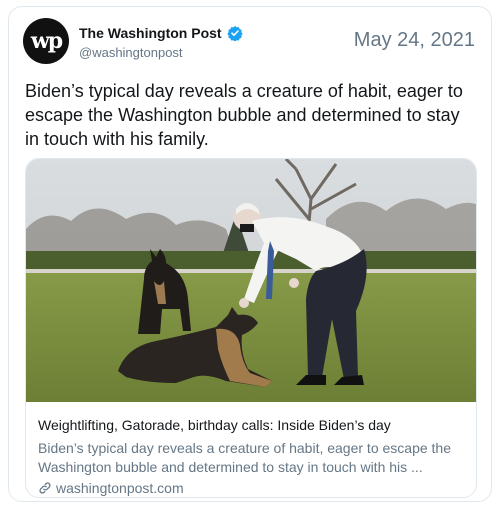 The image size is (500, 514). What do you see at coordinates (120, 488) in the screenshot?
I see `card-domain: washingtonpost.com` at bounding box center [120, 488].